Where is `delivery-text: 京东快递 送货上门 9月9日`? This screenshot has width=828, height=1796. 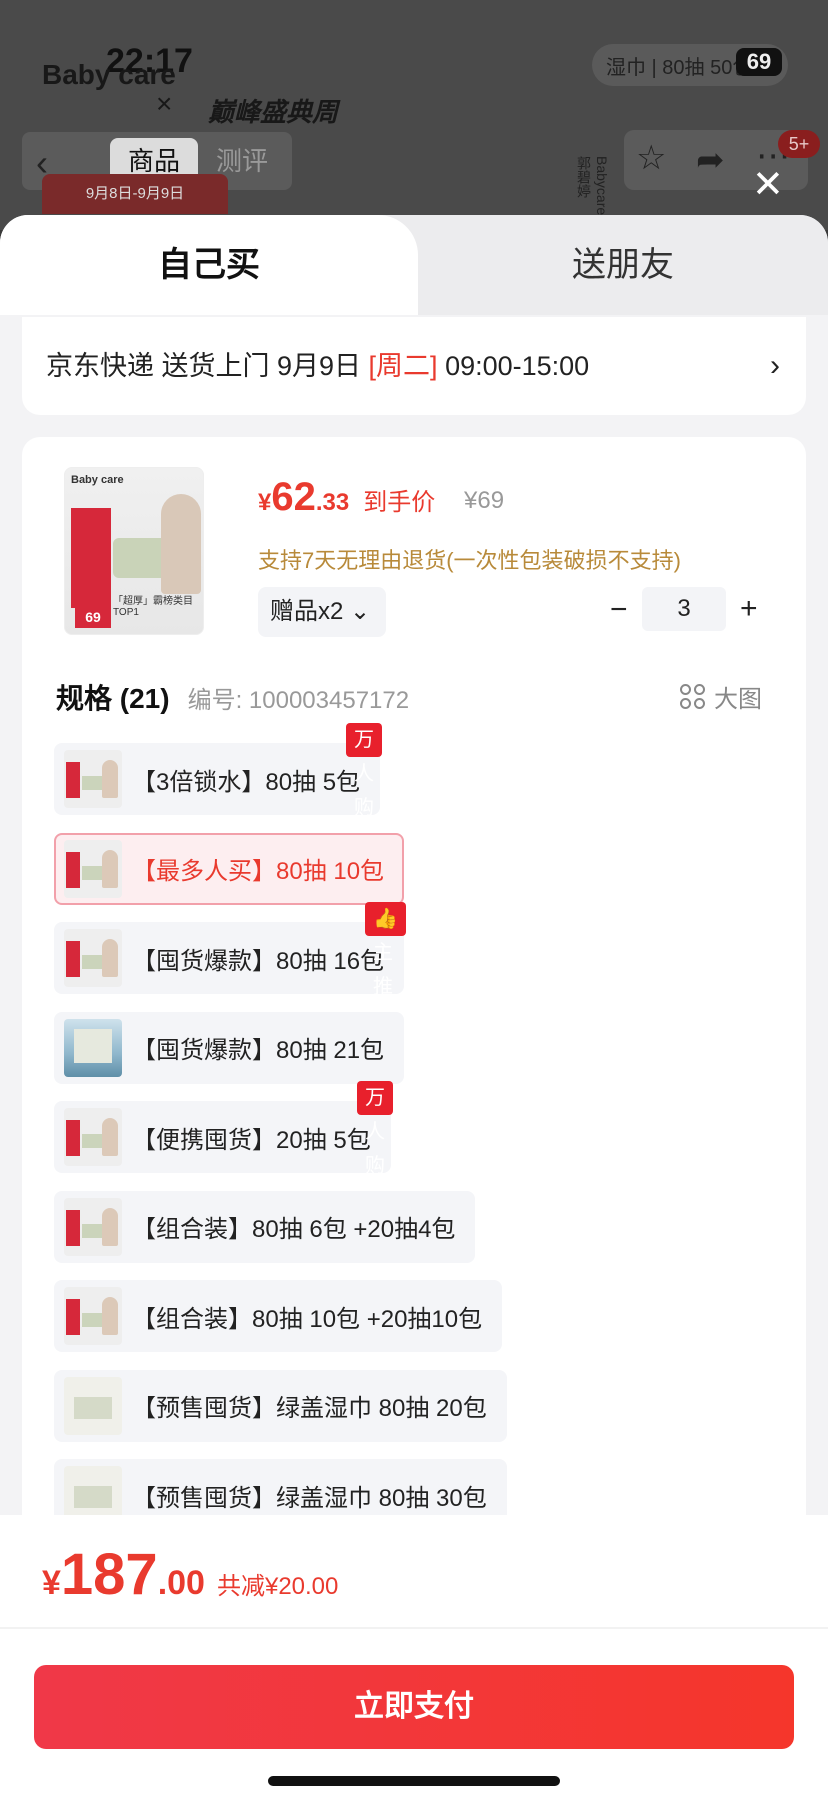
delivery-text: 京东快递 送货上门 9月9日 is located at coordinates (207, 366).